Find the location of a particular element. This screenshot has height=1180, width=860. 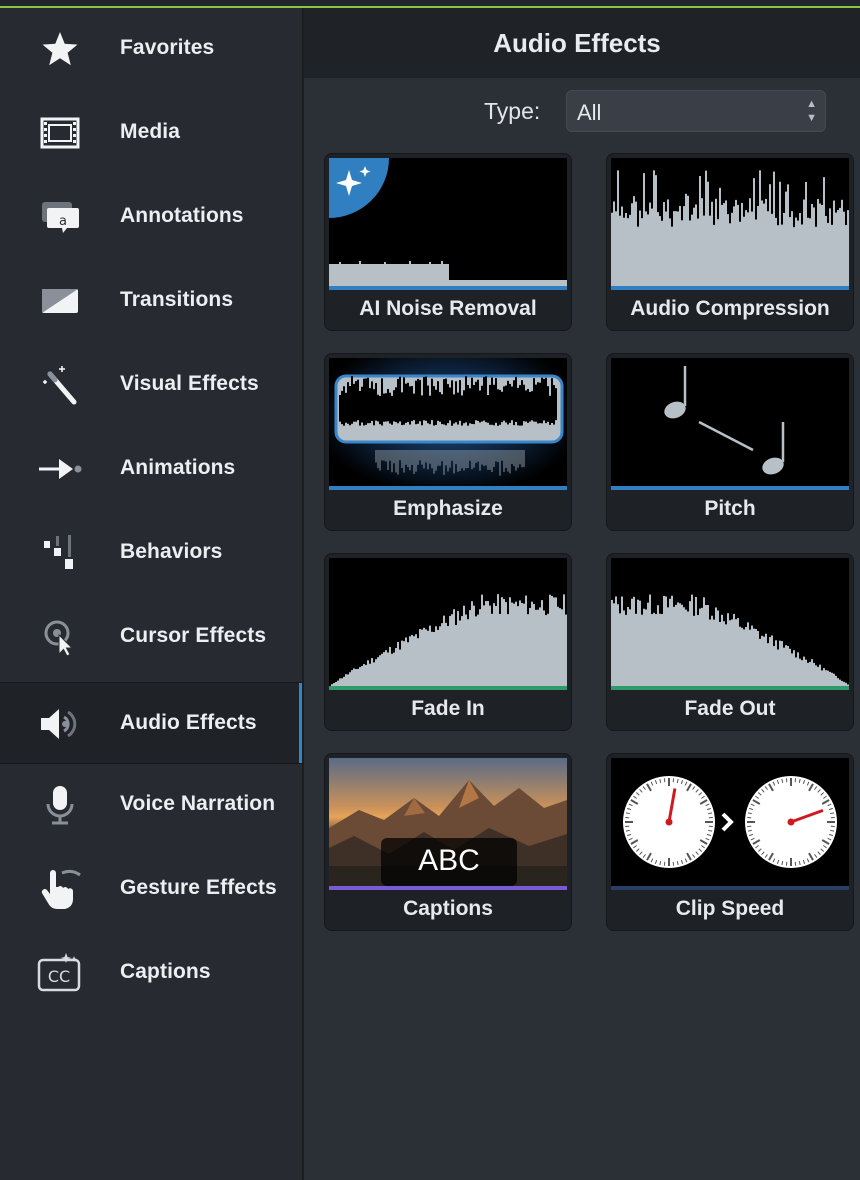

sidebar-item-transitions: Transitions is located at coordinates (151, 301).